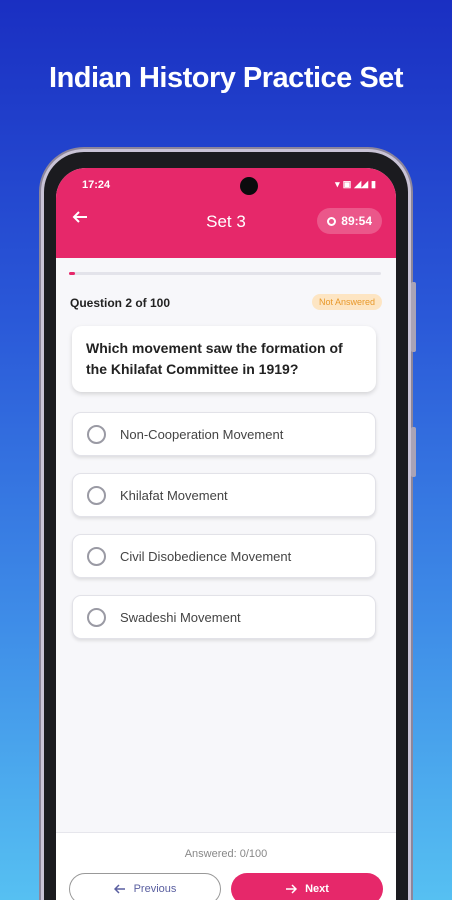 The height and width of the screenshot is (900, 452). Describe the element at coordinates (206, 556) in the screenshot. I see `option-label: Civil Disobedience Movement` at that location.